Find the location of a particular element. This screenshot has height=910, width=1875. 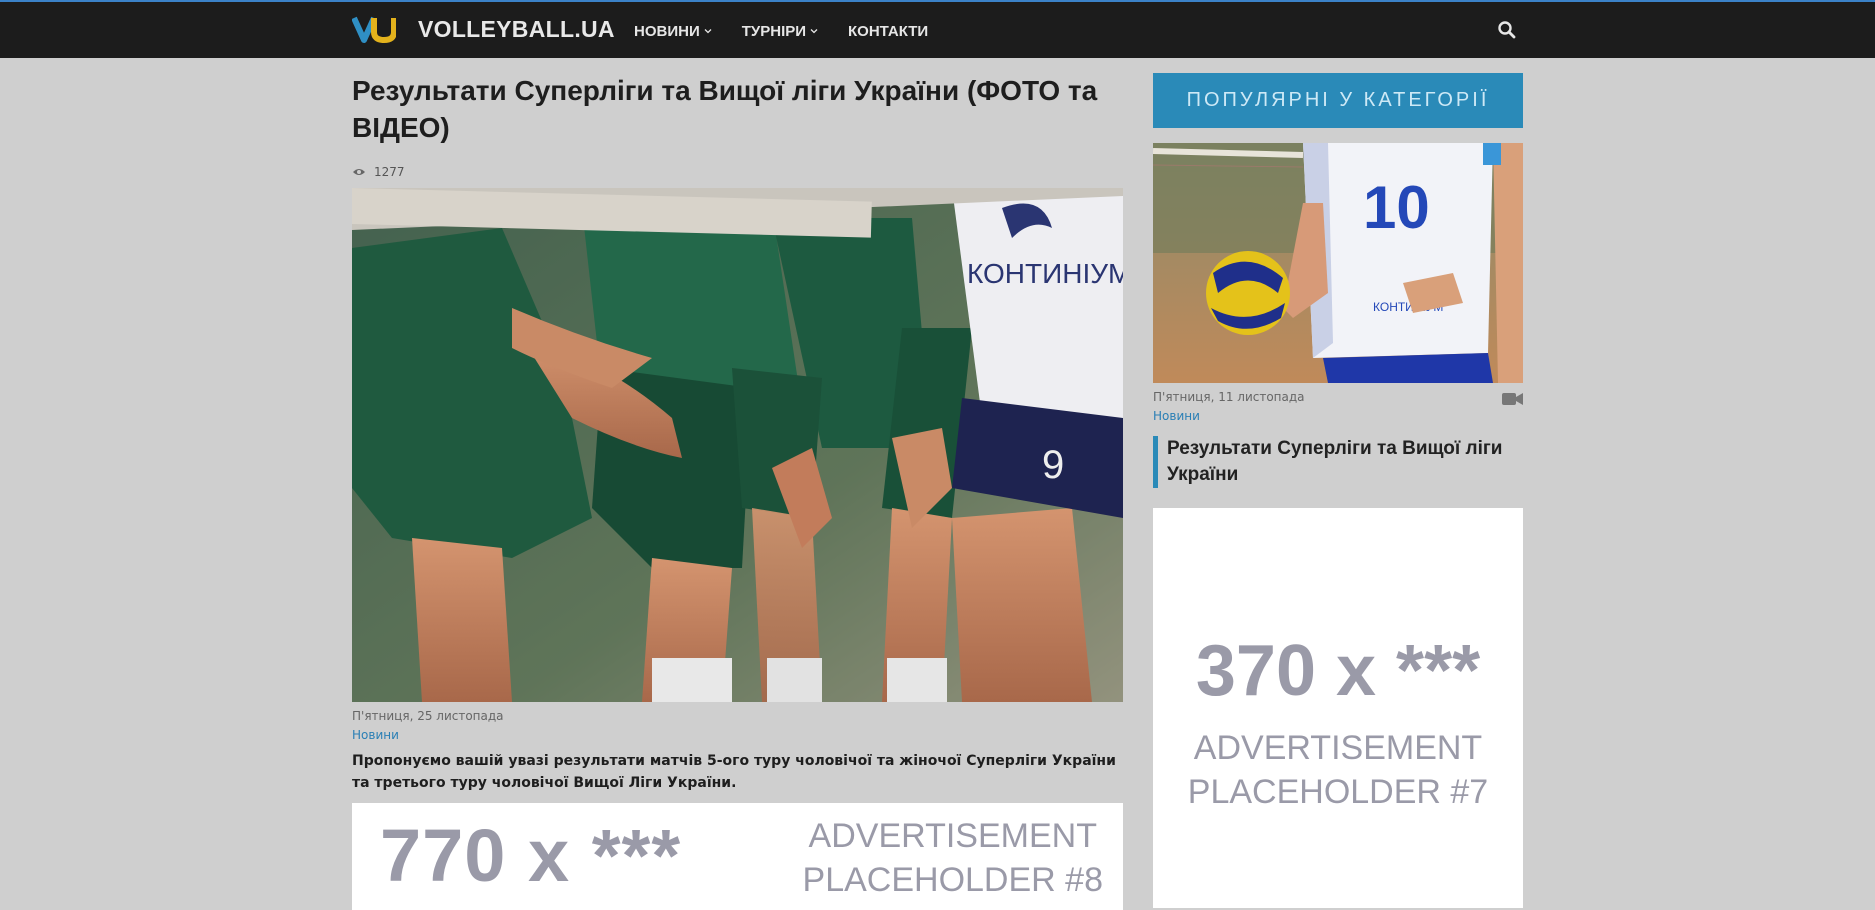

site-logo: VOLLEYBALL.UA is located at coordinates (483, 29).